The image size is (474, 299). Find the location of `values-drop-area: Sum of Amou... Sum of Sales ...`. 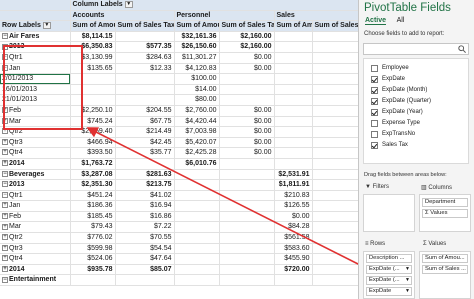

values-drop-area: Sum of Amou... Sum of Sales ... is located at coordinates (445, 275).